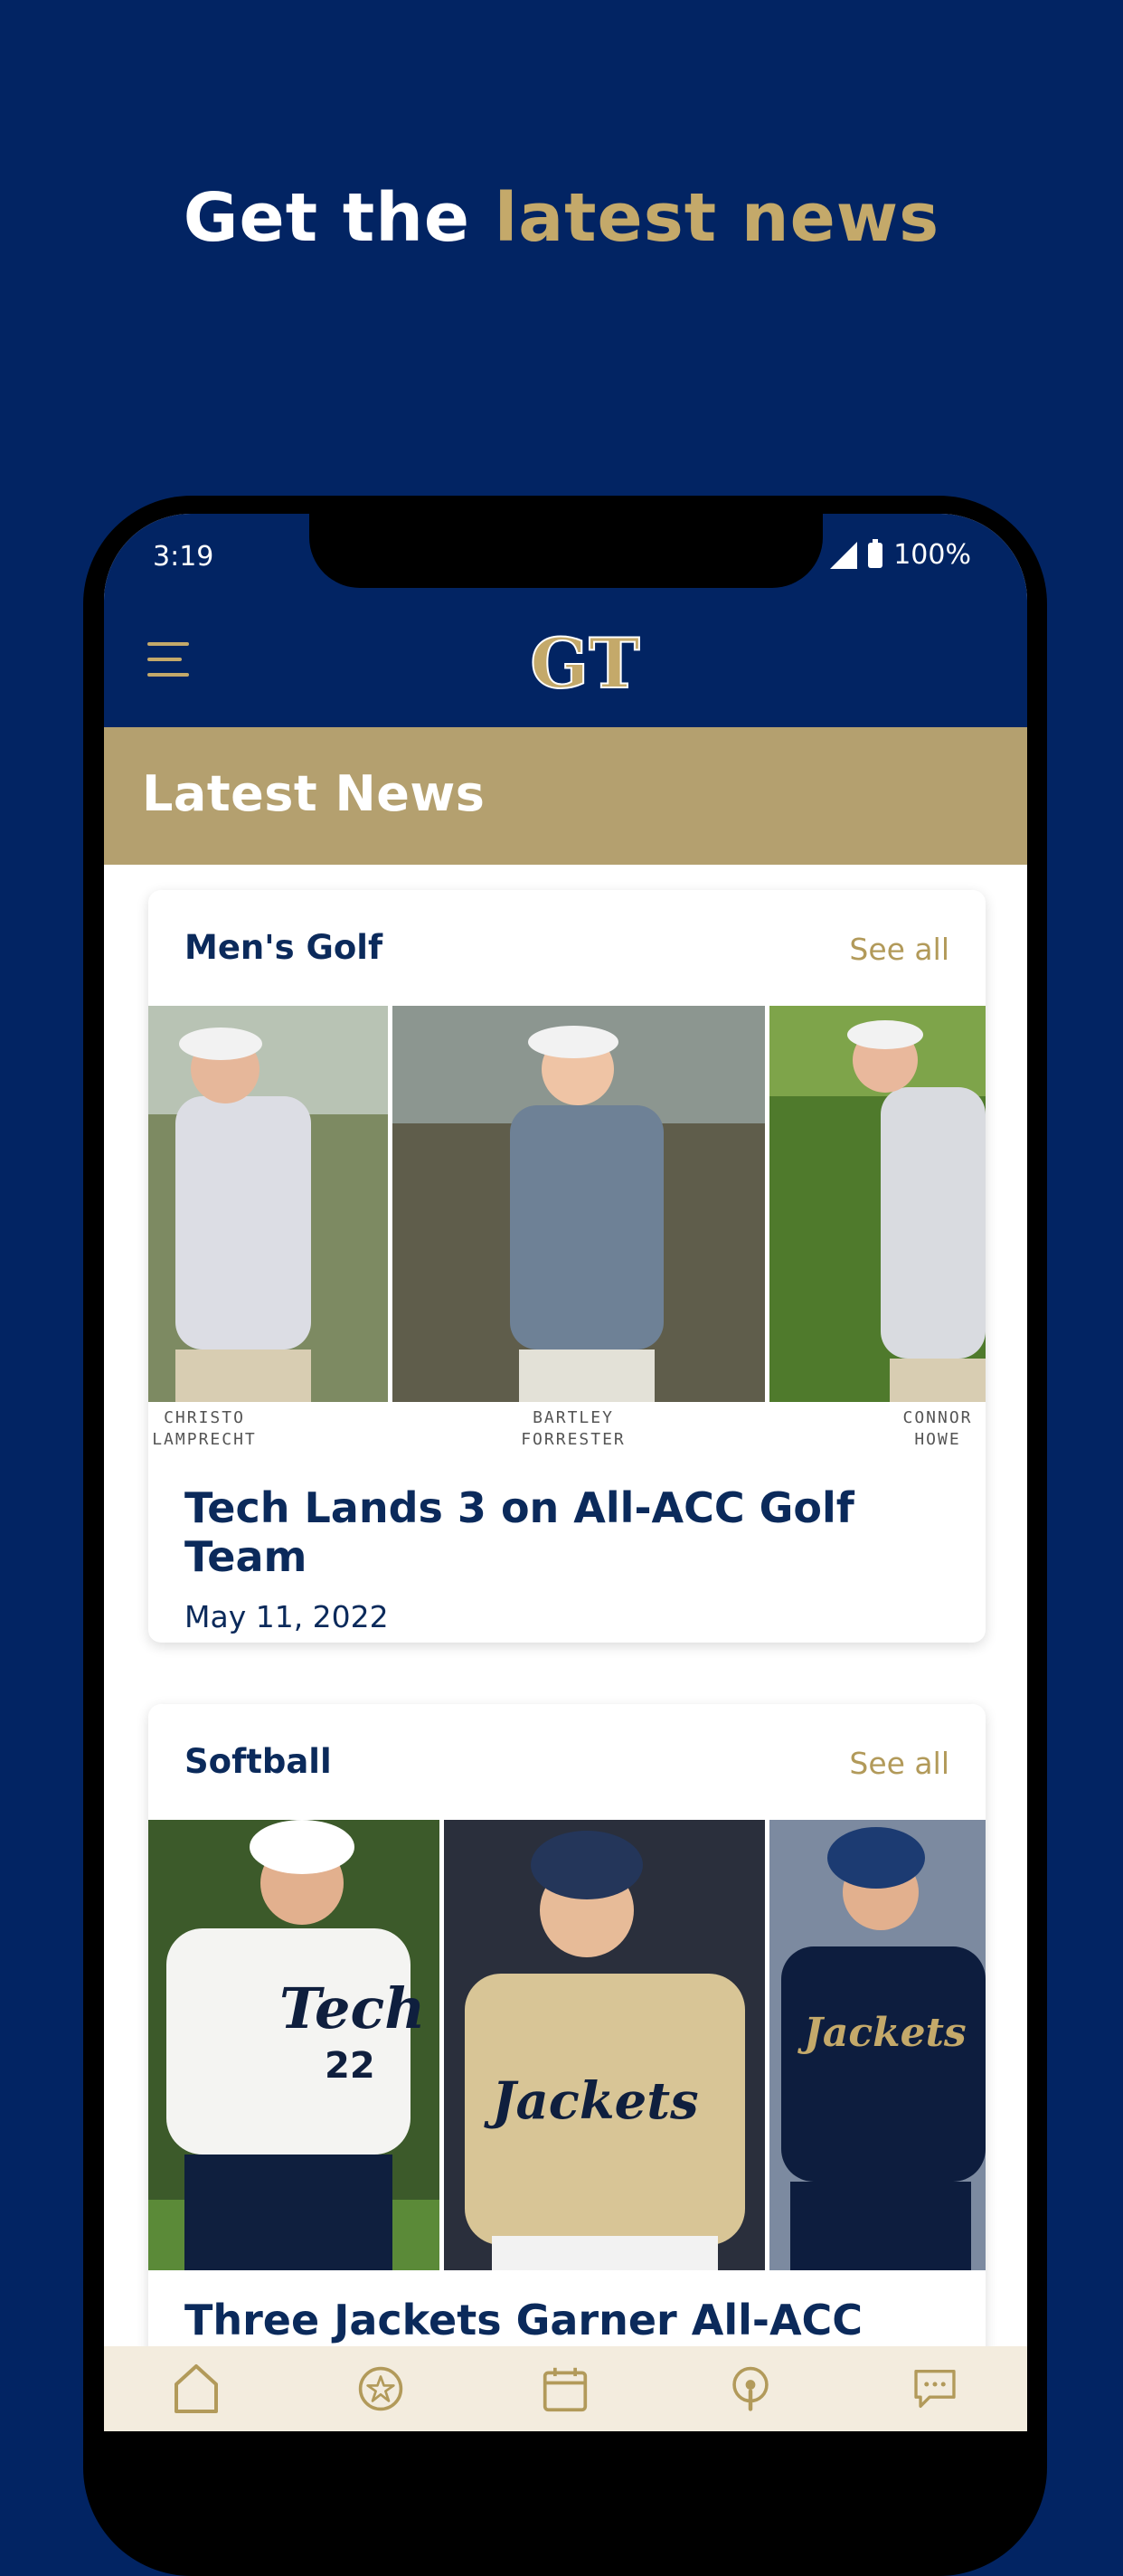  Describe the element at coordinates (350, 2066) in the screenshot. I see `svg-text: 22` at that location.